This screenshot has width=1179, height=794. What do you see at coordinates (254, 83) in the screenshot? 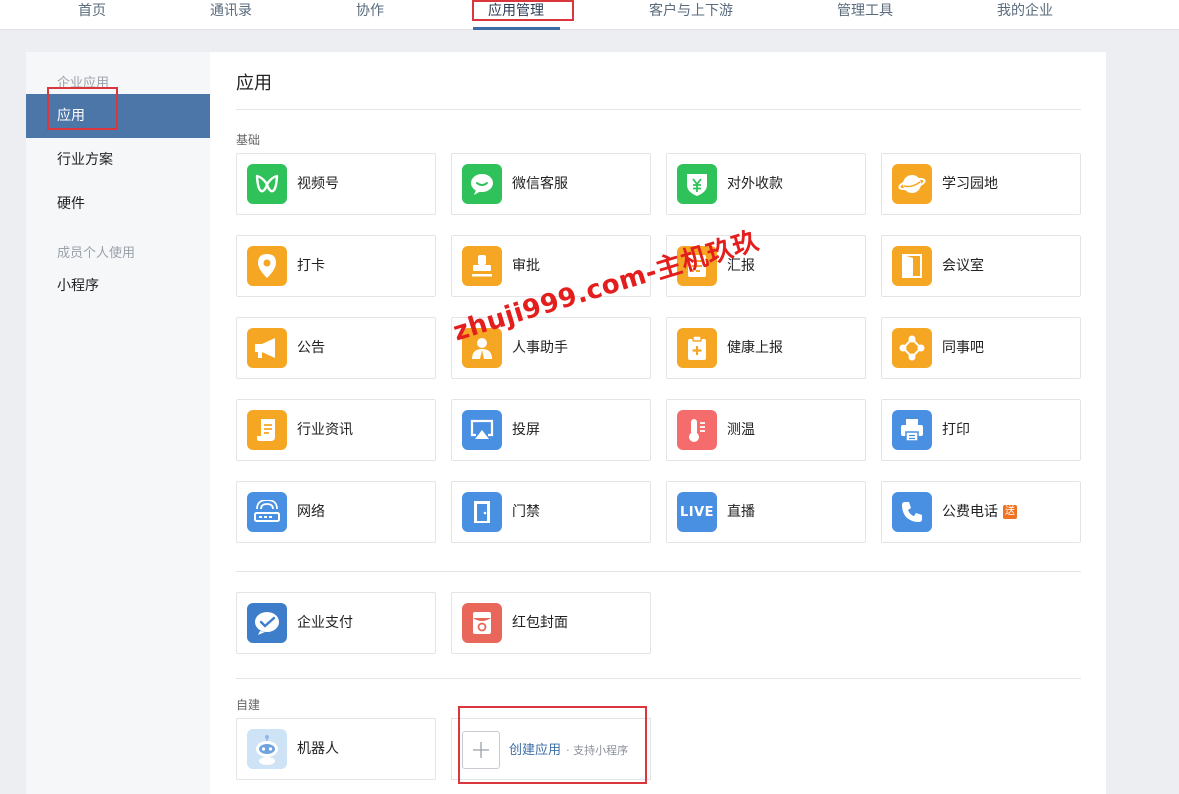
I see `page-title: 应用` at bounding box center [254, 83].